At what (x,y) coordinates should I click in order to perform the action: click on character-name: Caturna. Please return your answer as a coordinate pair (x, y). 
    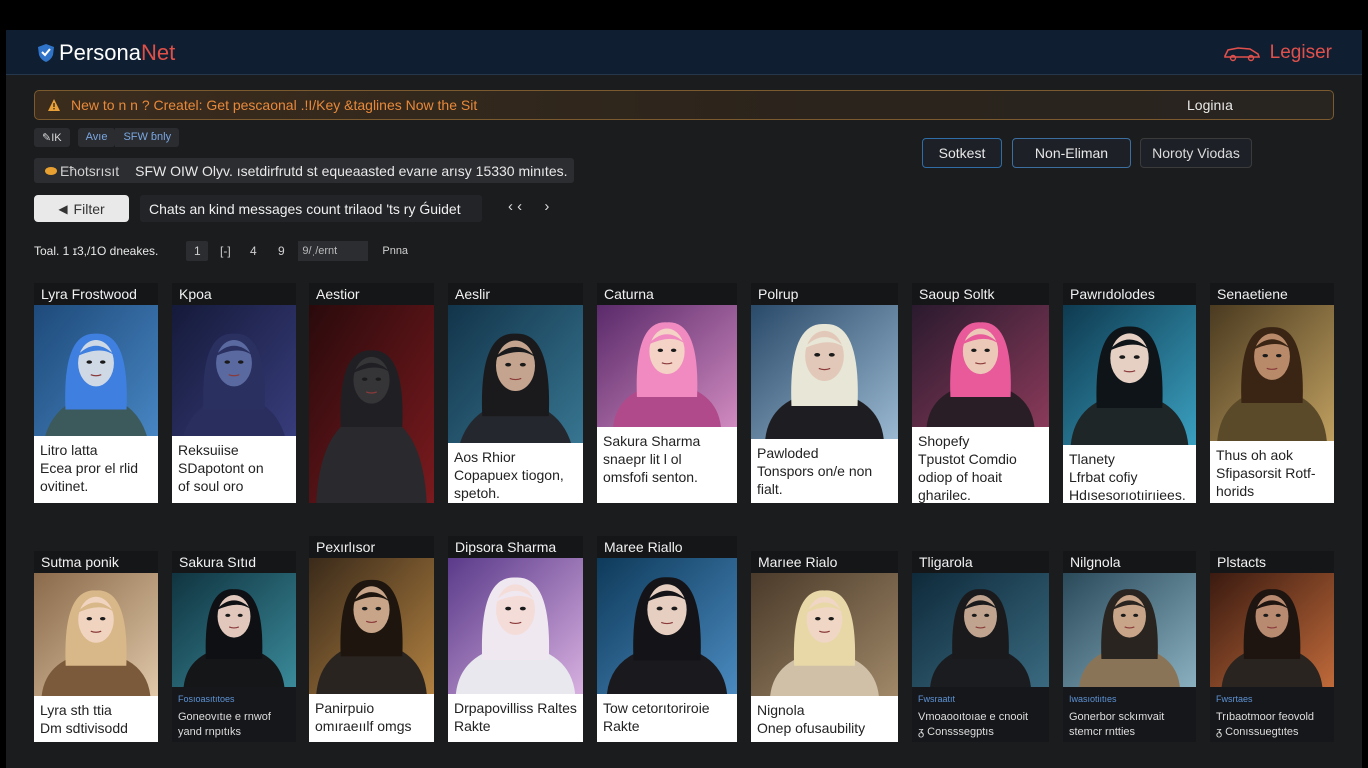
    Looking at the image, I should click on (667, 294).